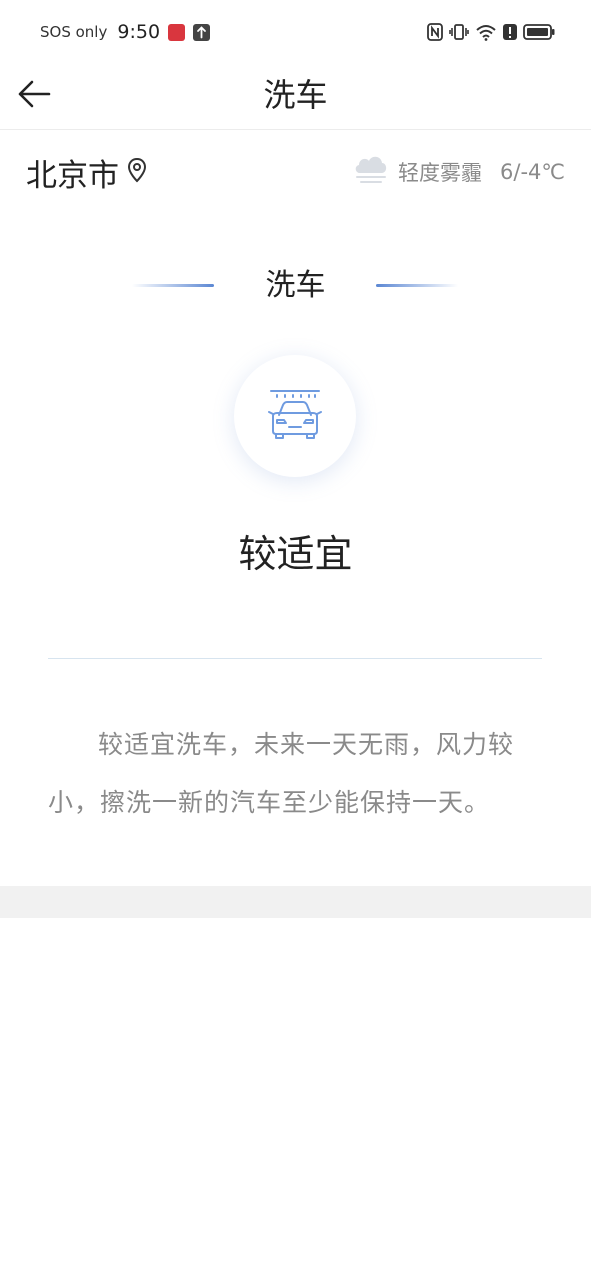 This screenshot has height=1280, width=591. I want to click on section-title-row: 洗车, so click(295, 287).